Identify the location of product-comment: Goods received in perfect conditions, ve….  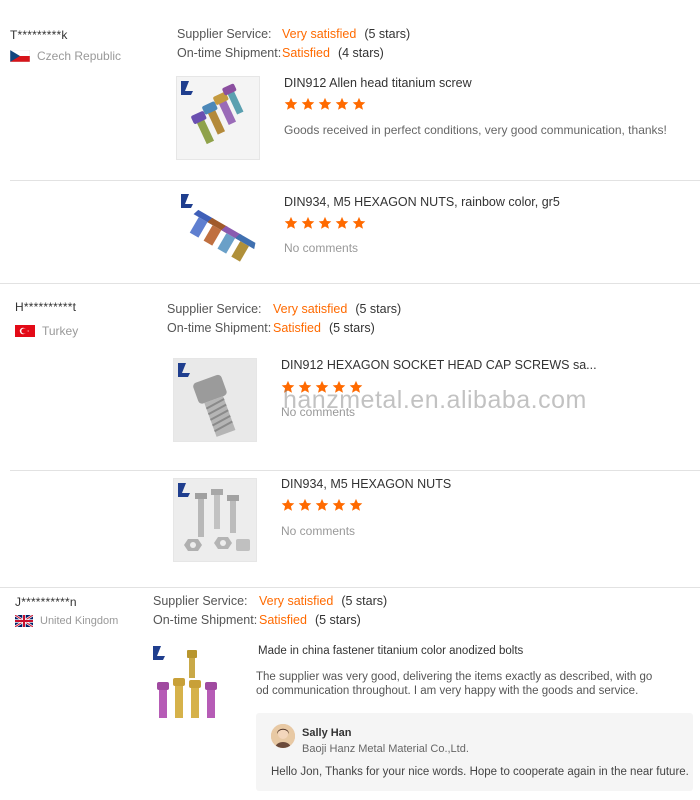
(475, 130).